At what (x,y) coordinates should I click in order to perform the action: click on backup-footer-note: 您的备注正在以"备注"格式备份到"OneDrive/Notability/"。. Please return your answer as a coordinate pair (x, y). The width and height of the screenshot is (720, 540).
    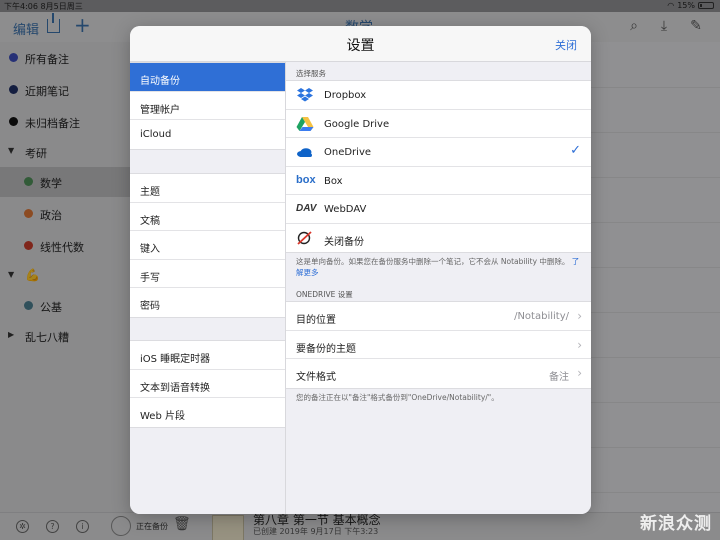
    Looking at the image, I should click on (397, 397).